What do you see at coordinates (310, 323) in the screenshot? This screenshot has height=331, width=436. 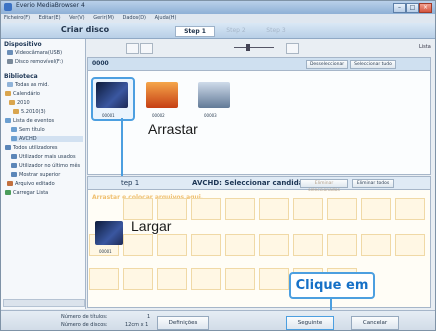 I see `next-button: Seguinte` at bounding box center [310, 323].